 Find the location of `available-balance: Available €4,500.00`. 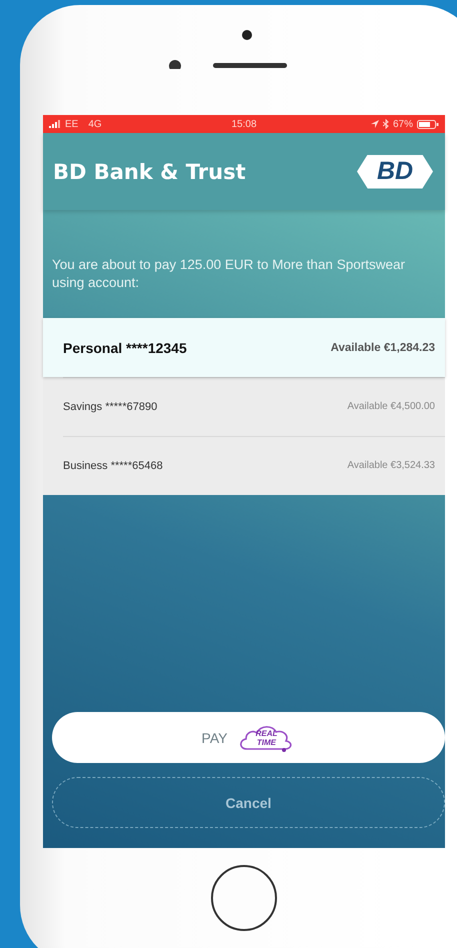

available-balance: Available €4,500.00 is located at coordinates (391, 406).